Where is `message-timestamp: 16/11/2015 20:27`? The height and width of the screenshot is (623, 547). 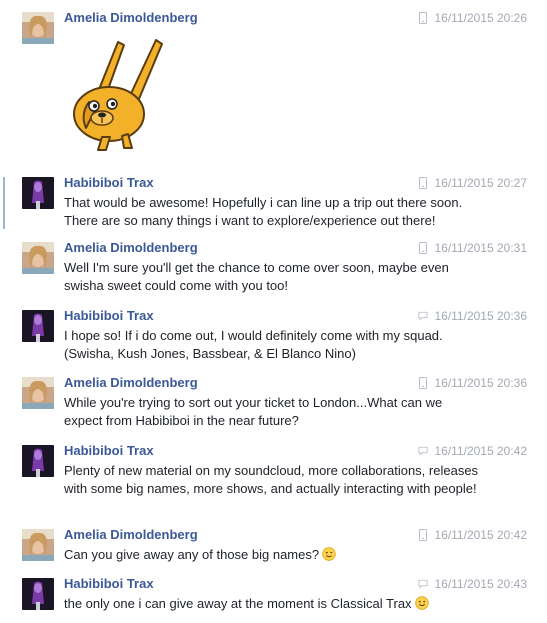 message-timestamp: 16/11/2015 20:27 is located at coordinates (480, 183).